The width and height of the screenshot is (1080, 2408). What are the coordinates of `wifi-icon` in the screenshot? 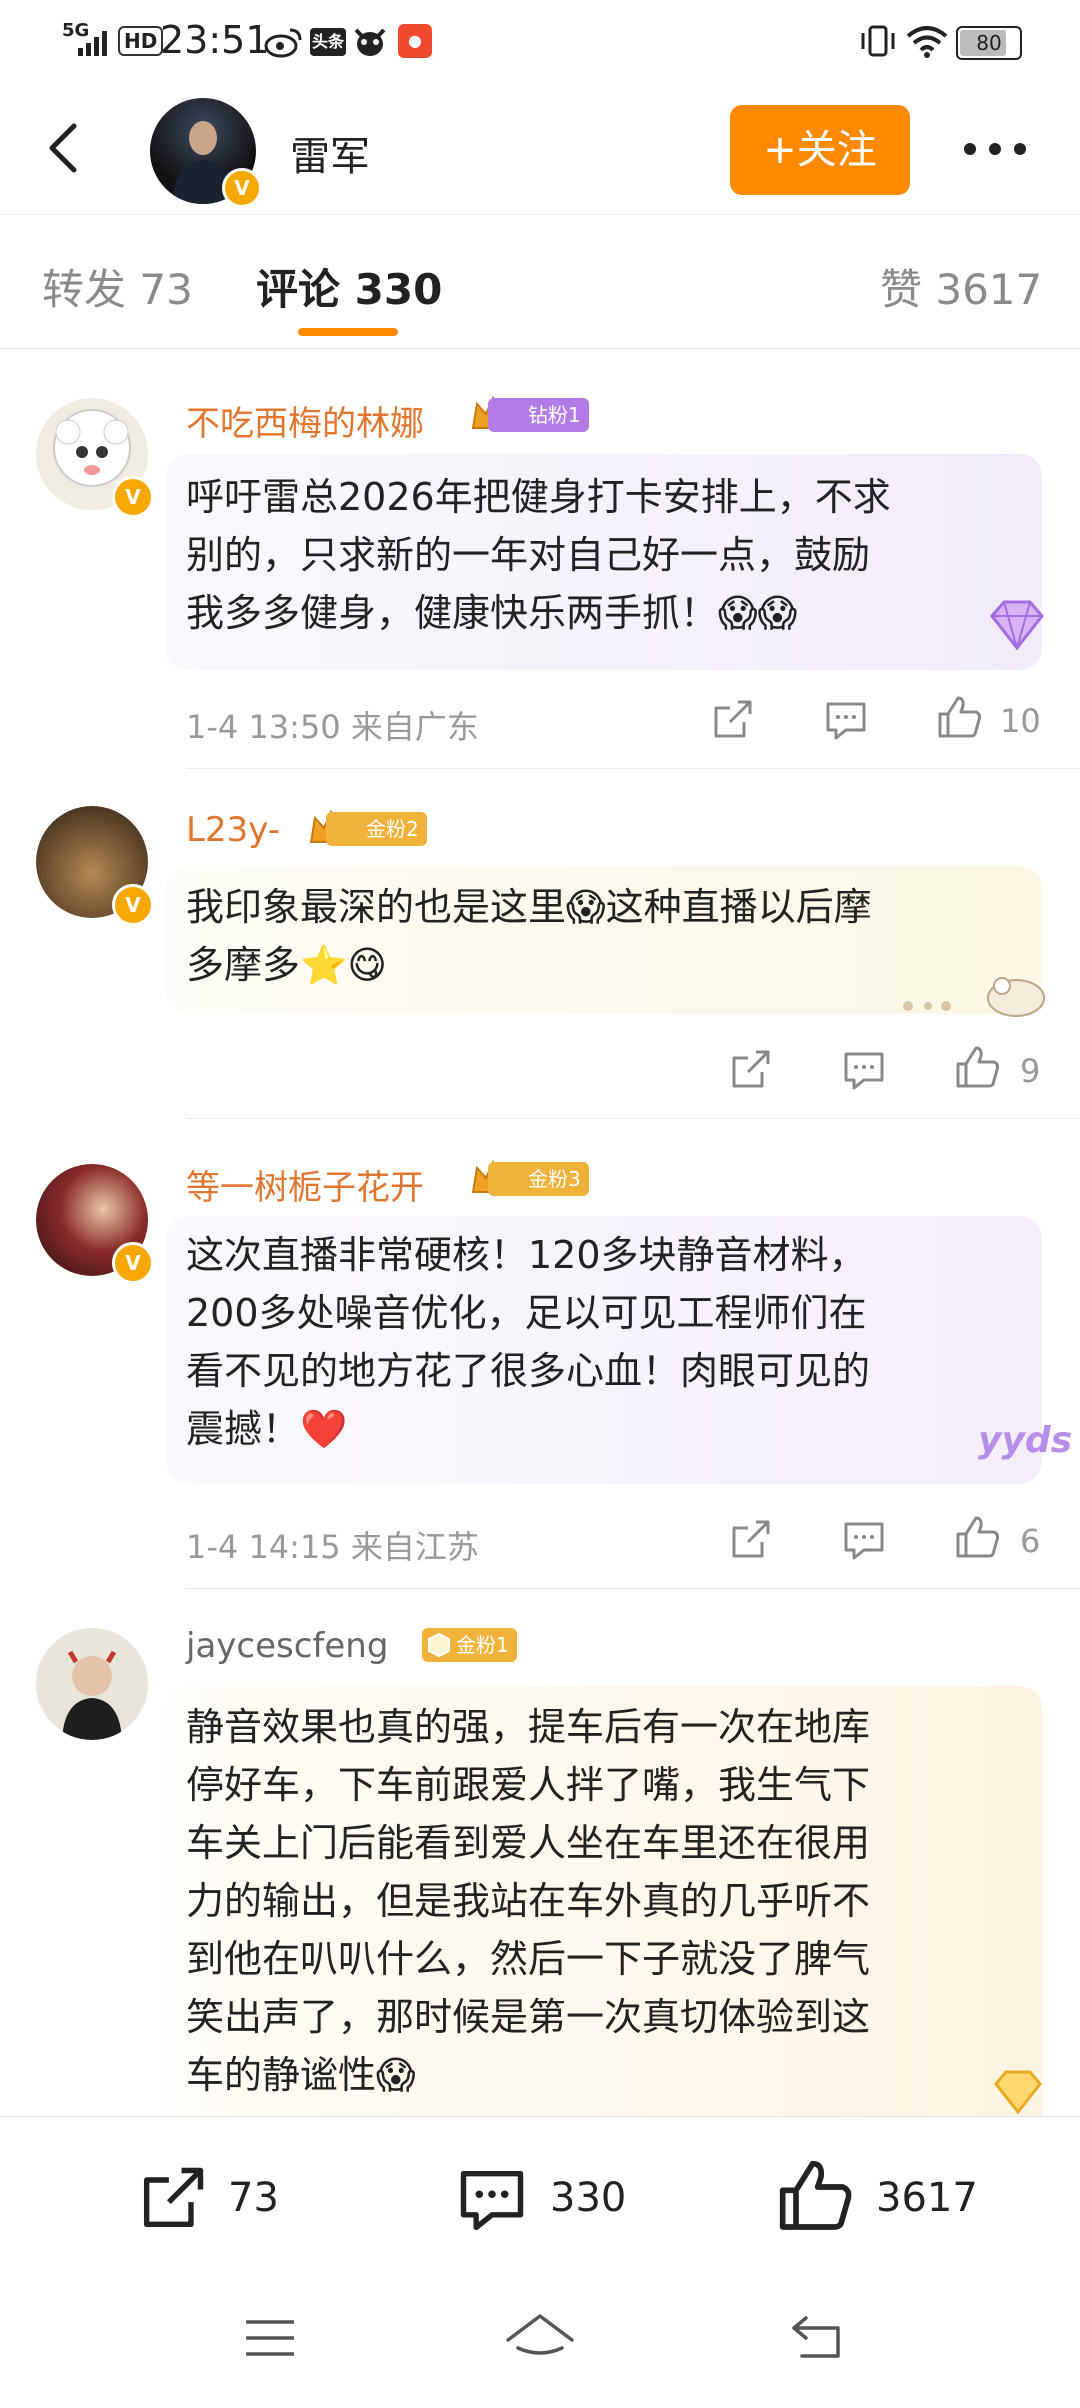 It's located at (927, 42).